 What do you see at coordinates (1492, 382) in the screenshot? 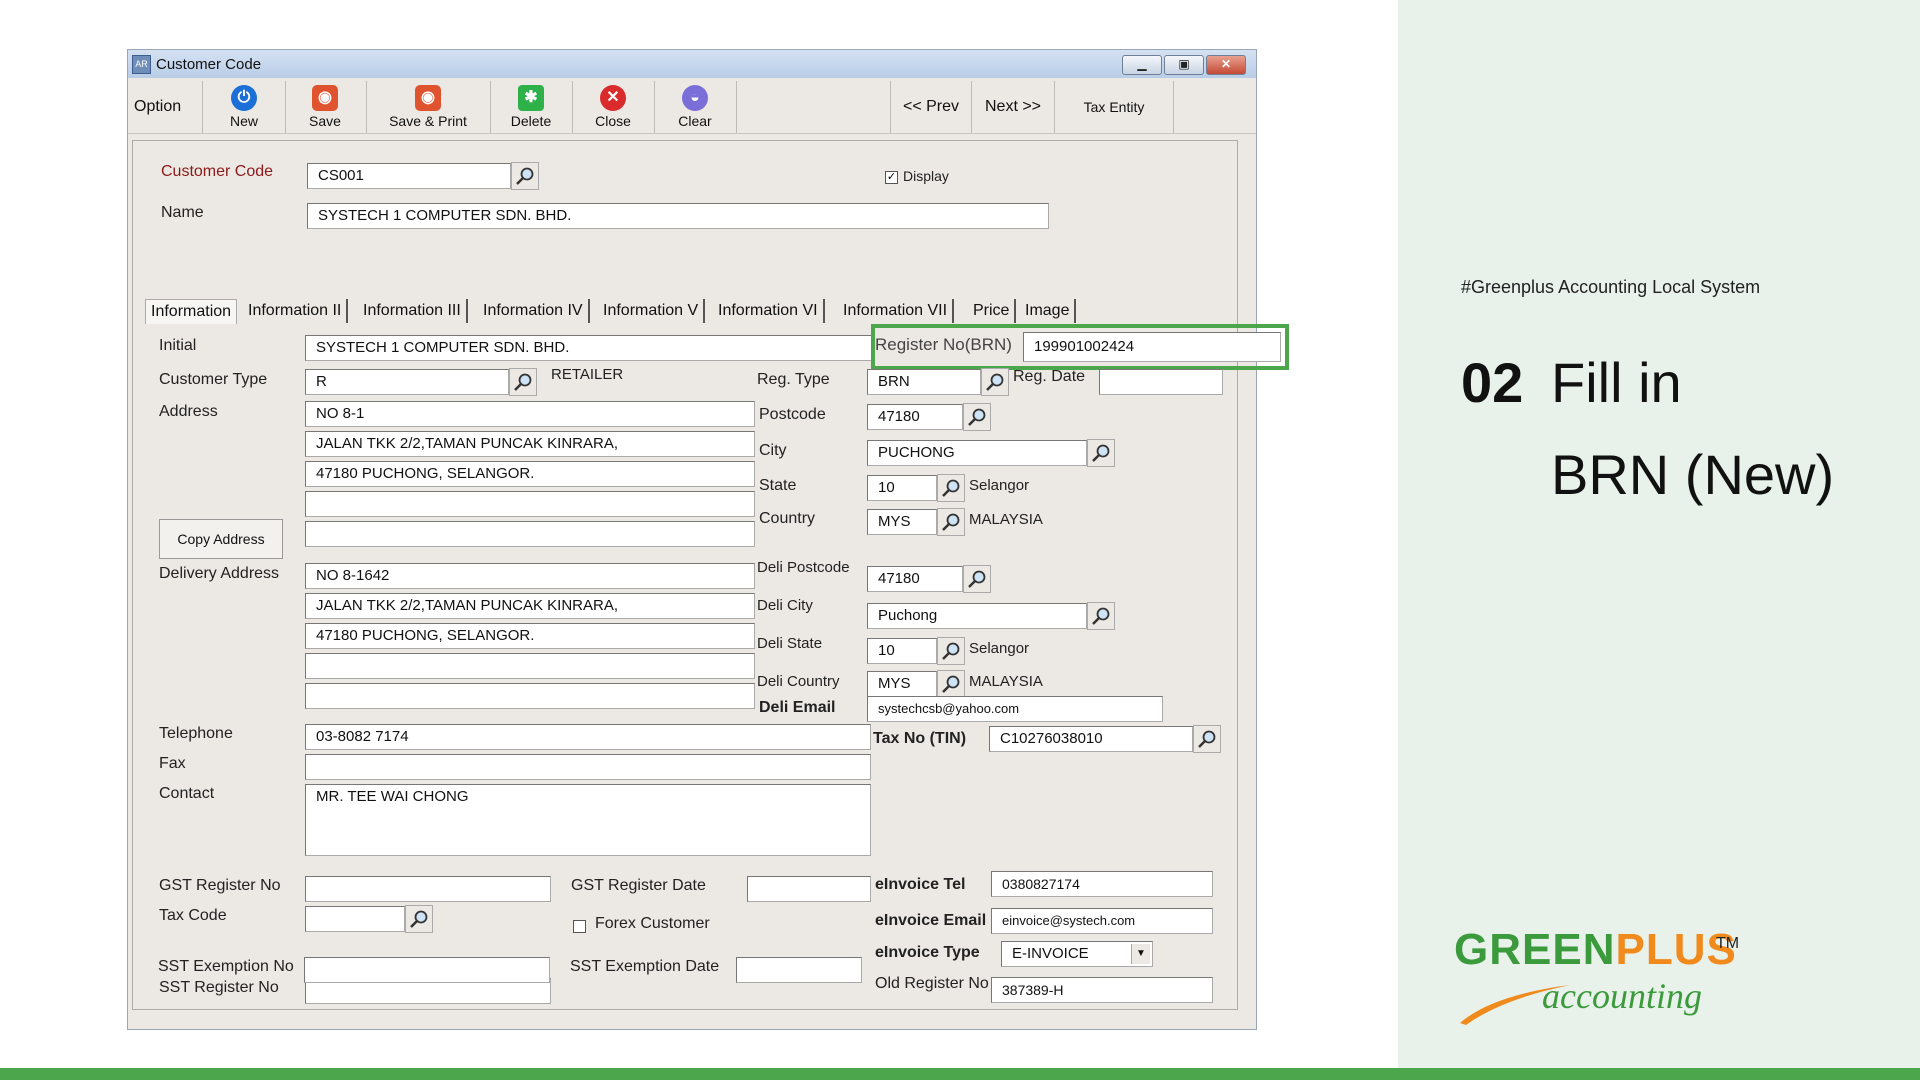
I see `step-number: 02` at bounding box center [1492, 382].